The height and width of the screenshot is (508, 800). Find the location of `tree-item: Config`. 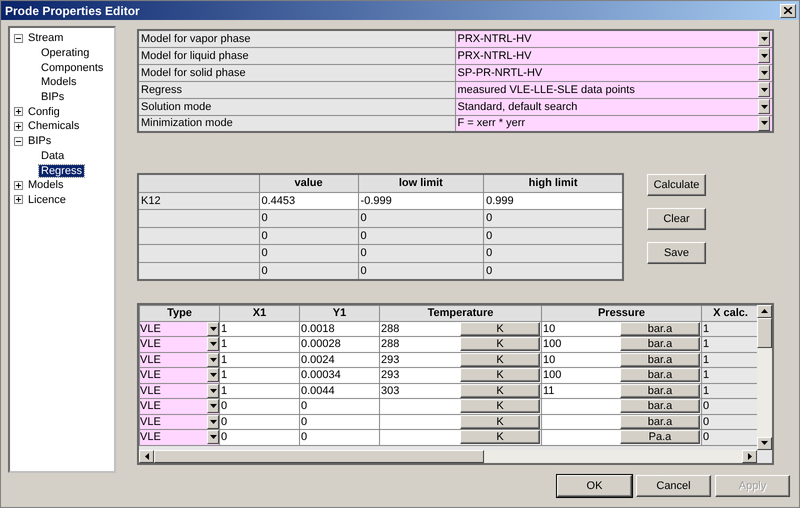

tree-item: Config is located at coordinates (44, 112).